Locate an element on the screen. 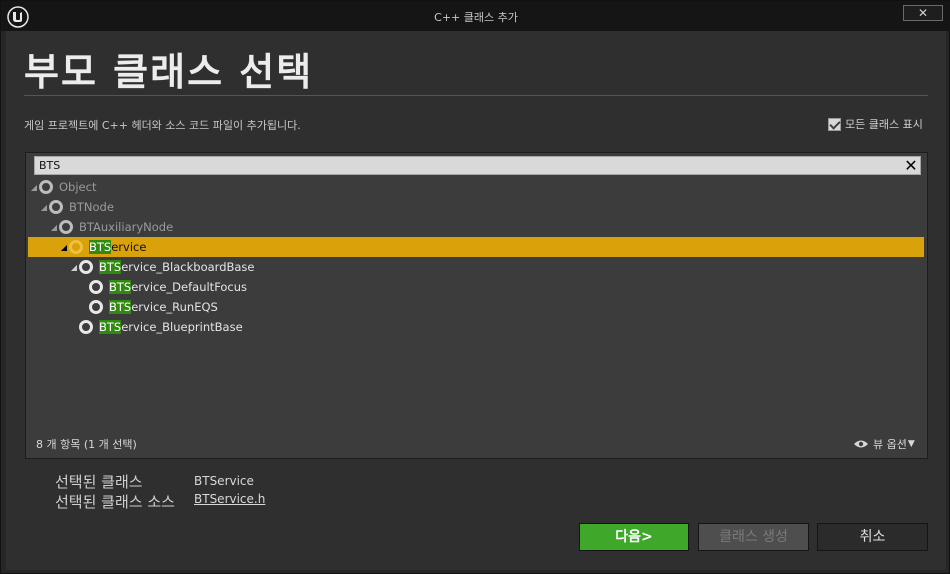 This screenshot has width=950, height=574. tree-item-btnode: ◢ BTNode is located at coordinates (481, 207).